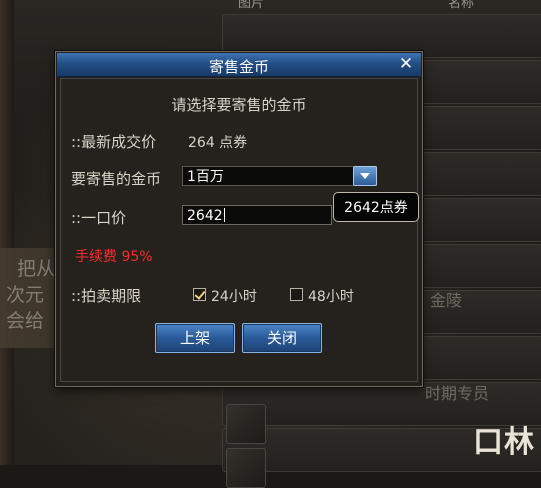 The height and width of the screenshot is (488, 541). What do you see at coordinates (199, 294) in the screenshot?
I see `period-24h-checkbox` at bounding box center [199, 294].